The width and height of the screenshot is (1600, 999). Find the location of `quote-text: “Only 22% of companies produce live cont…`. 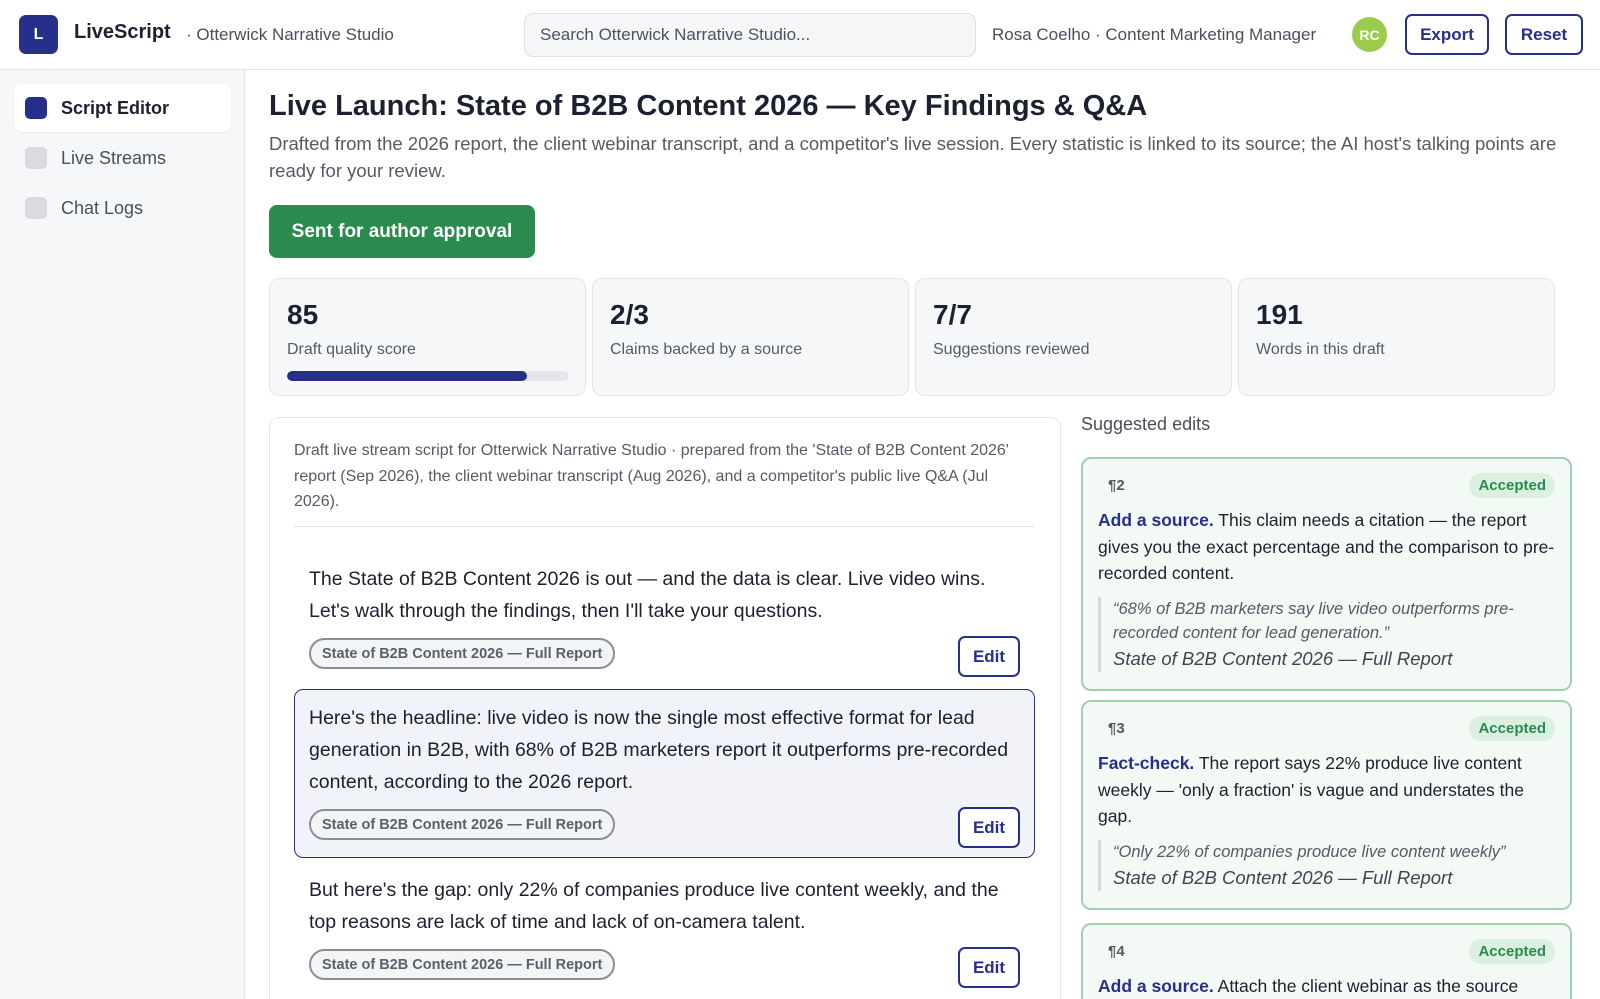

quote-text: “Only 22% of companies produce live cont… is located at coordinates (1309, 851).